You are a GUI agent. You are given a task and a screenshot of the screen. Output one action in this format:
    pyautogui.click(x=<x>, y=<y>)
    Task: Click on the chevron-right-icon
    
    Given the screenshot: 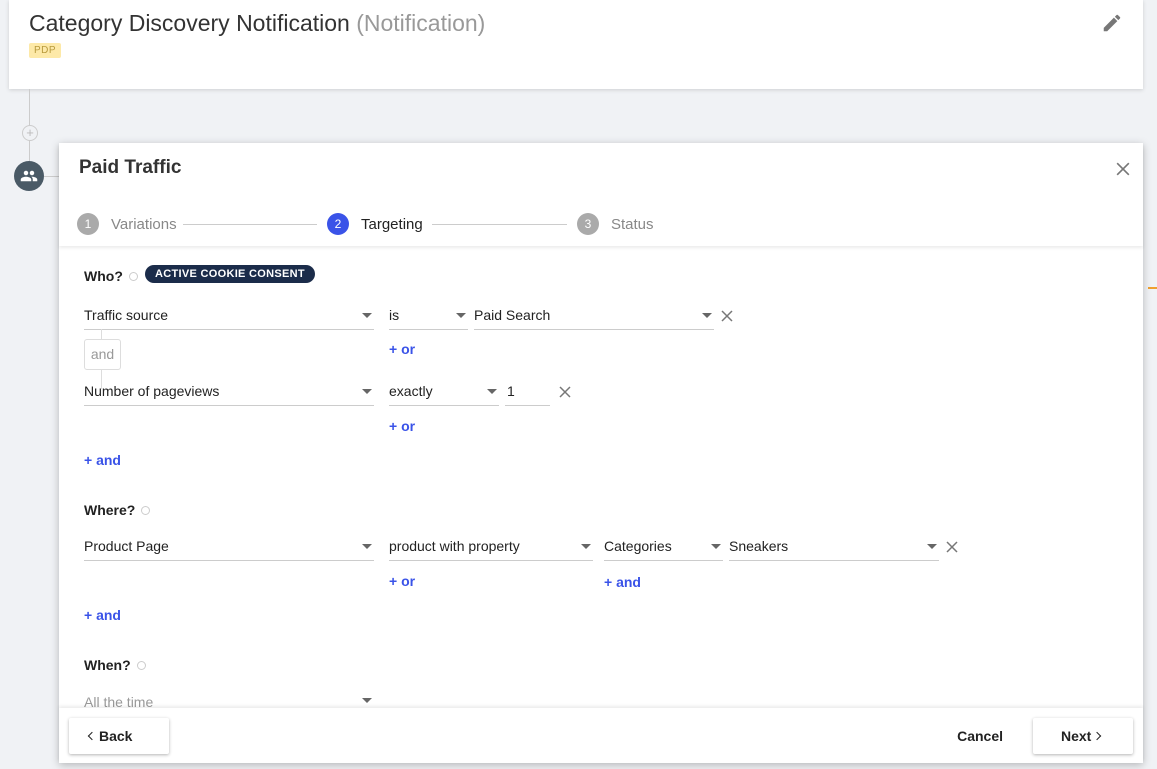 What is the action you would take?
    pyautogui.click(x=1097, y=736)
    